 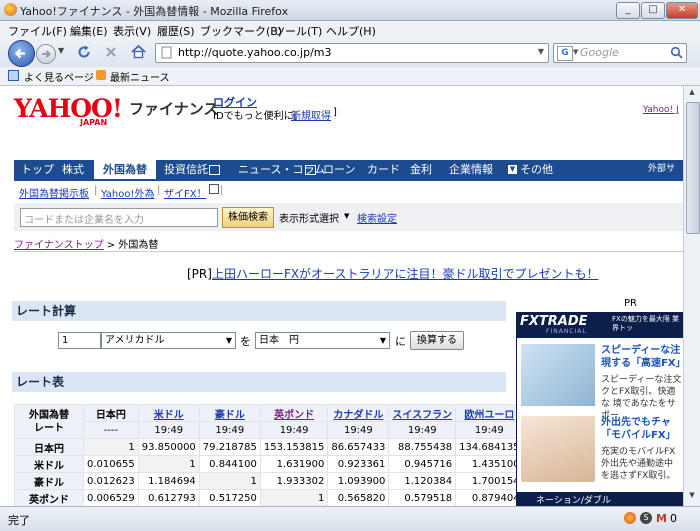 I want to click on col-header-chf: スイスフラン, so click(x=422, y=413).